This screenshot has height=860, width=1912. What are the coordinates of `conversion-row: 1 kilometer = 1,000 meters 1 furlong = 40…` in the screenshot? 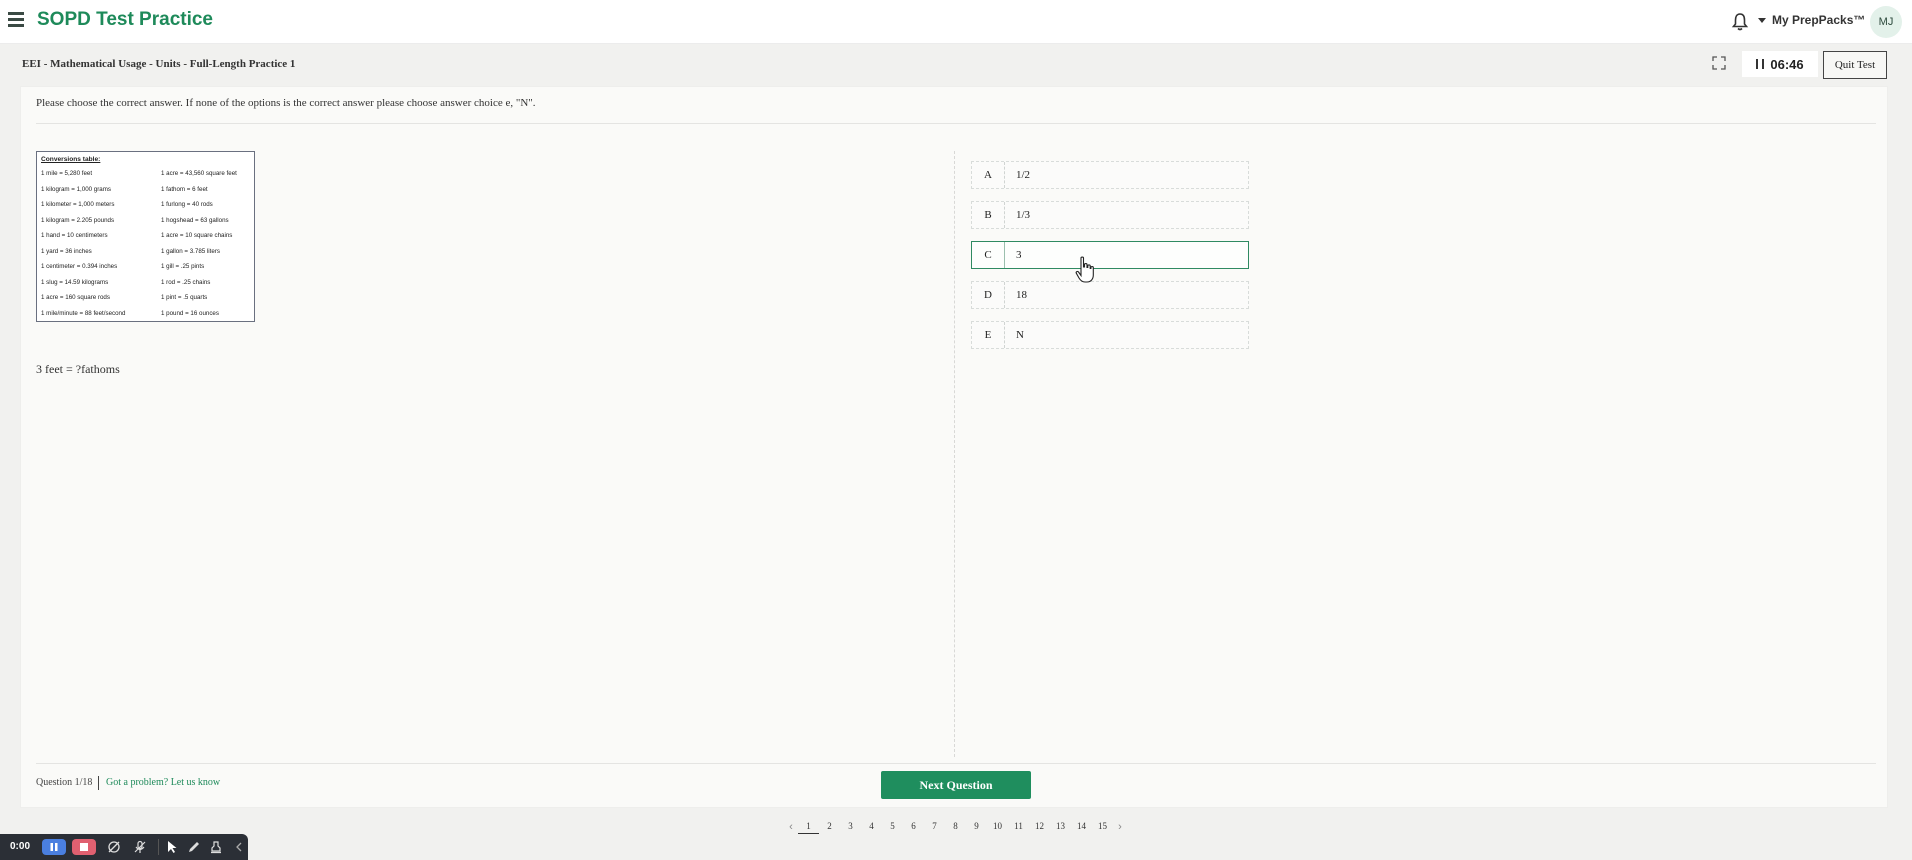 It's located at (146, 208).